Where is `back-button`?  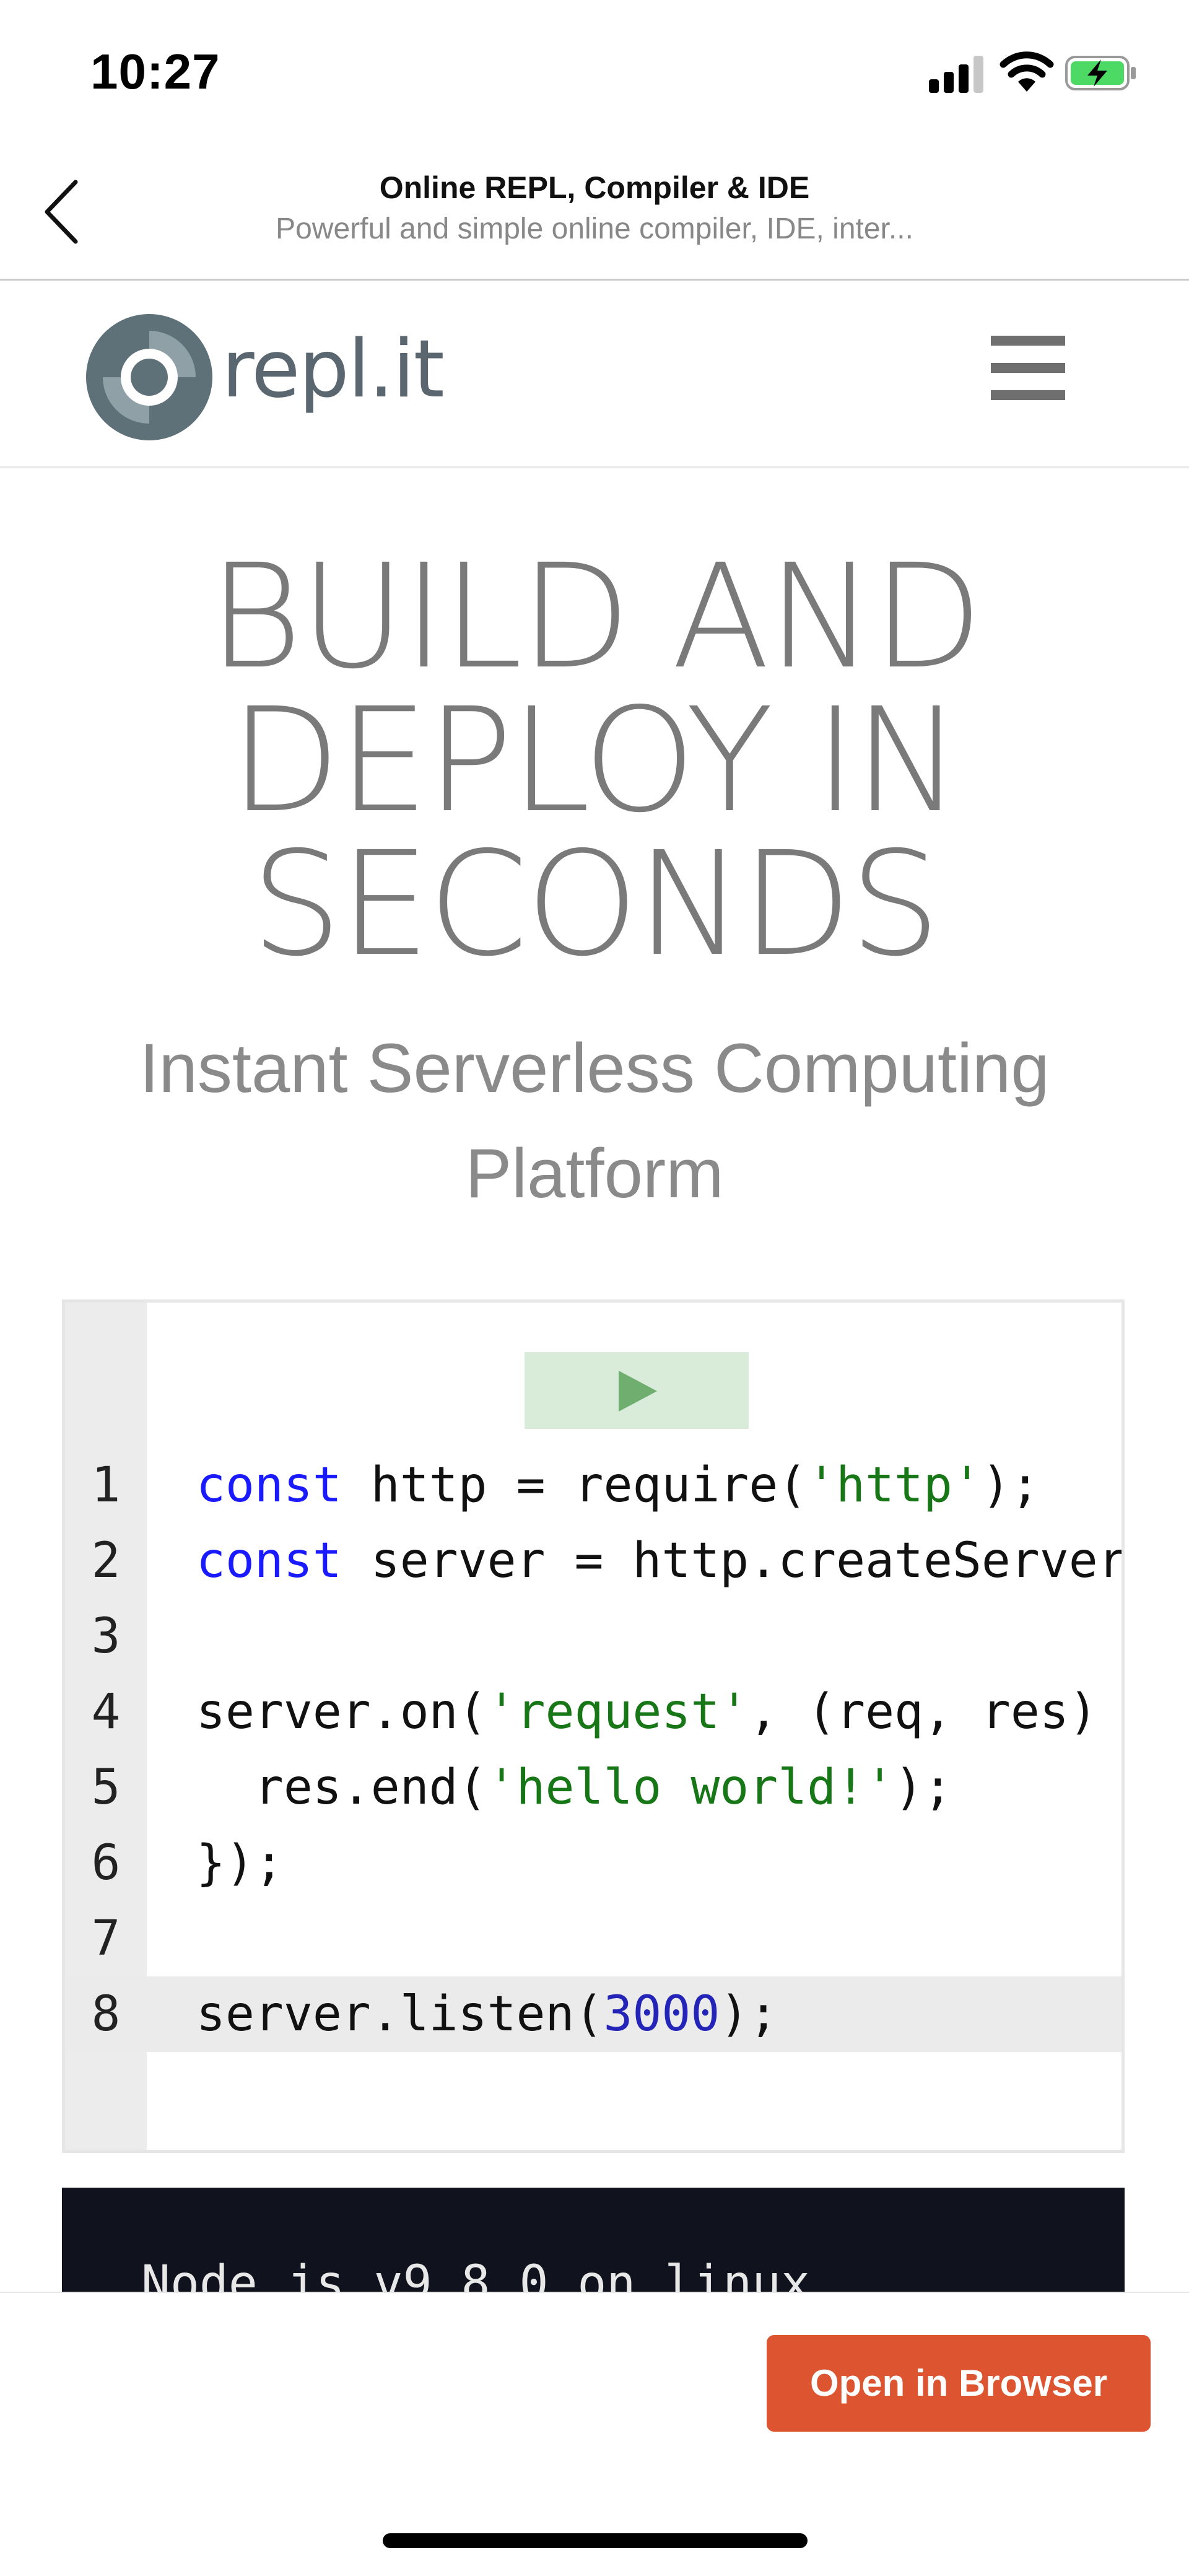 back-button is located at coordinates (65, 212).